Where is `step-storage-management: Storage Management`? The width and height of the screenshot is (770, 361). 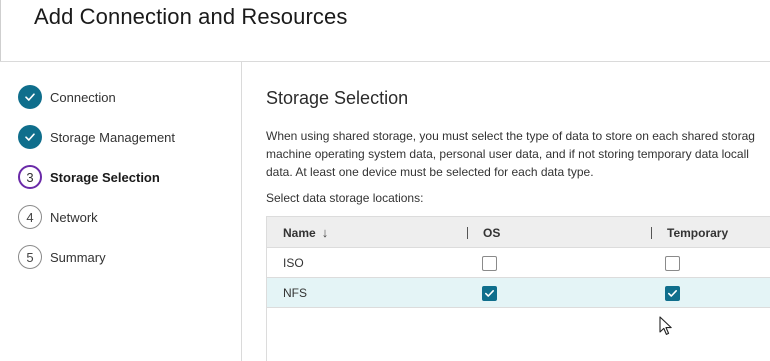
step-storage-management: Storage Management is located at coordinates (125, 137).